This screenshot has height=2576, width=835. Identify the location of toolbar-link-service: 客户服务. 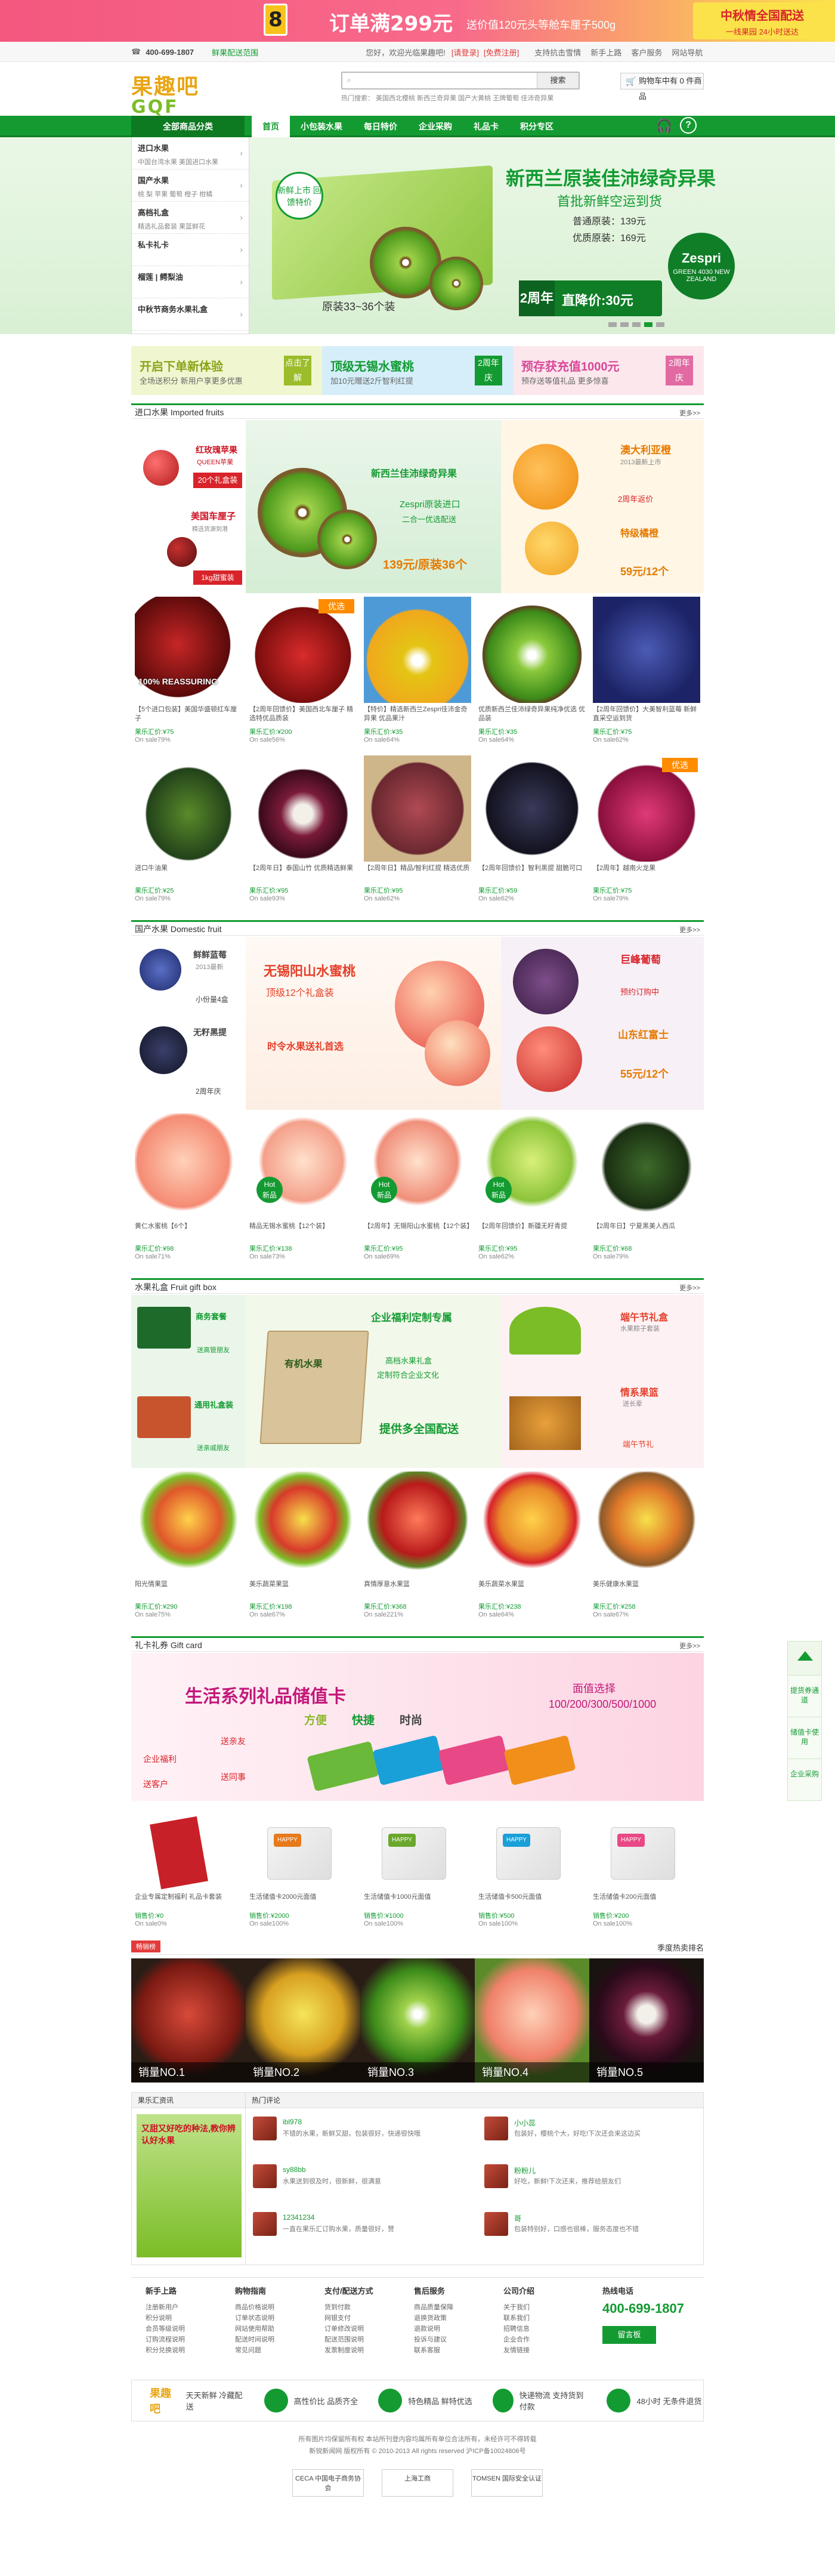
(646, 52).